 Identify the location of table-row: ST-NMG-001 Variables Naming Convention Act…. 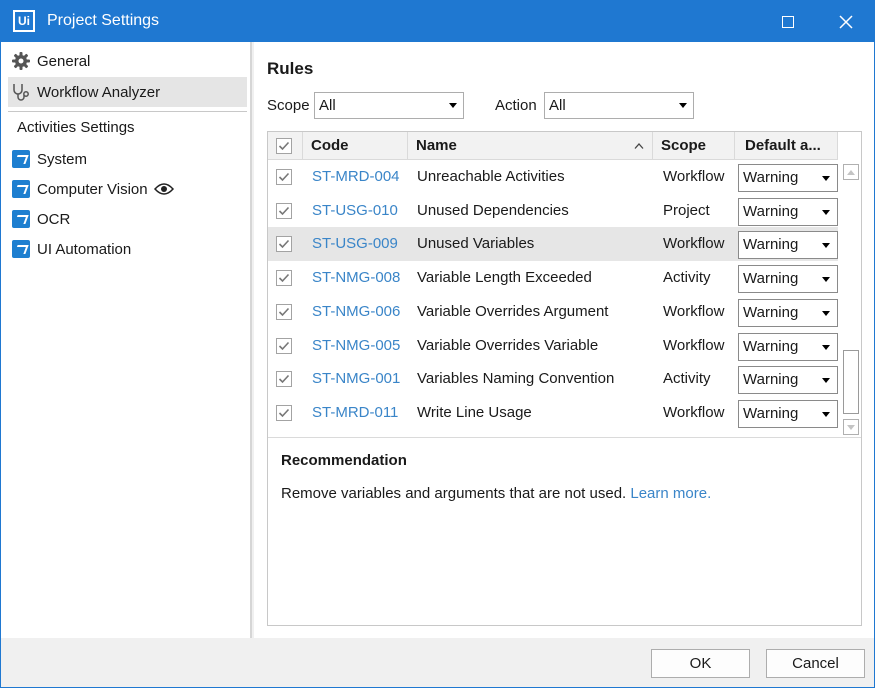
(553, 379).